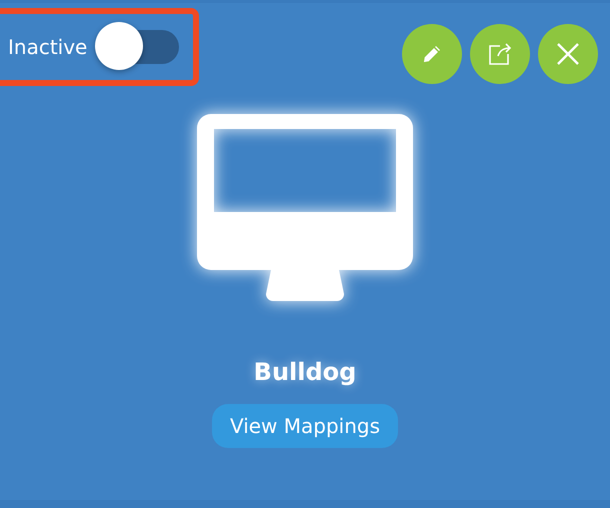  What do you see at coordinates (305, 372) in the screenshot?
I see `device-name: Bulldog` at bounding box center [305, 372].